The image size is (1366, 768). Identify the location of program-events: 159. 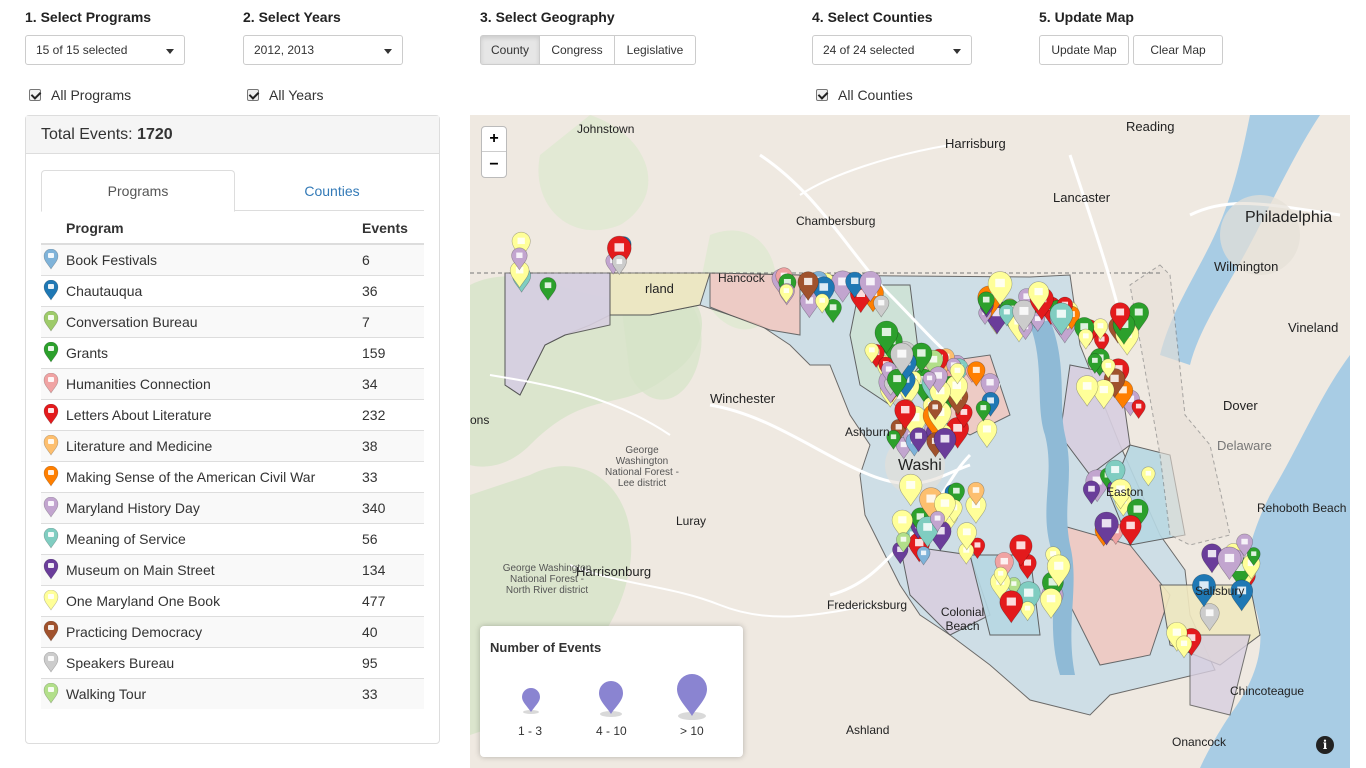
(393, 352).